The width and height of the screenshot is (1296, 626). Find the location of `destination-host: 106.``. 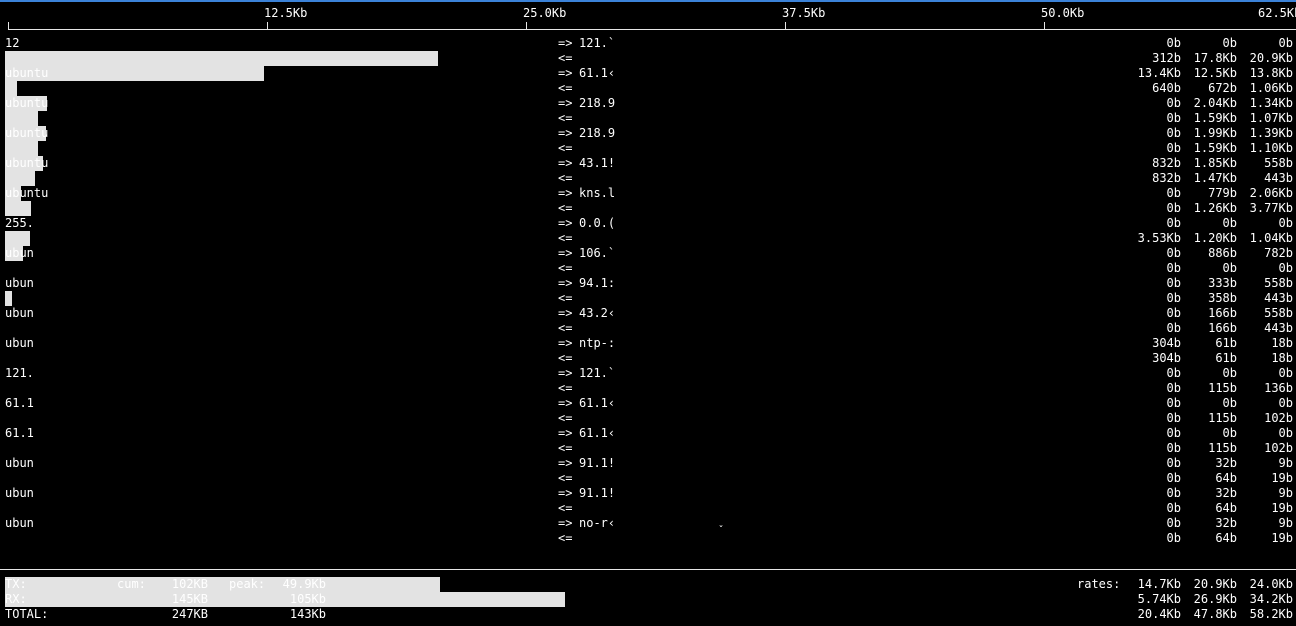

destination-host: 106.` is located at coordinates (597, 253).